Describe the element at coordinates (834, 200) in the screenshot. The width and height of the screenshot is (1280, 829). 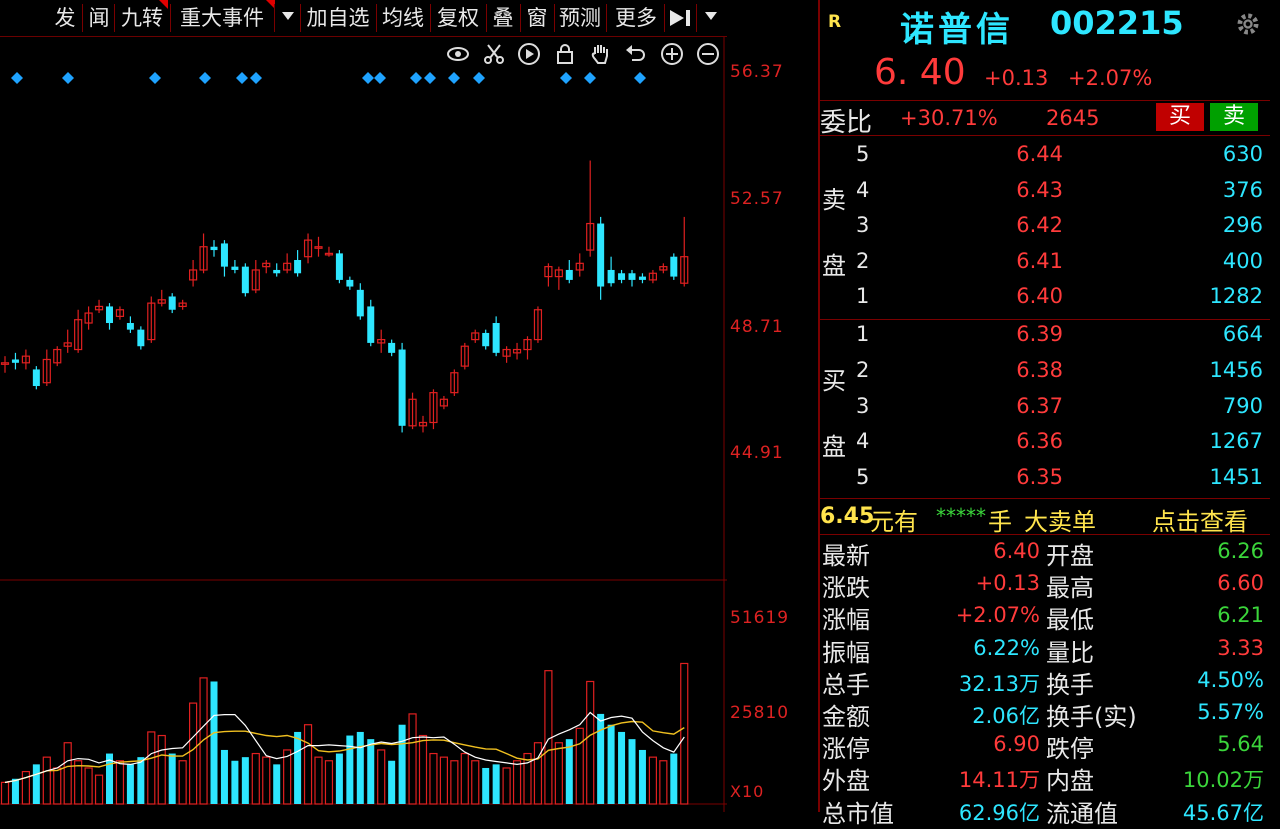
I see `ask-side-label: 卖` at that location.